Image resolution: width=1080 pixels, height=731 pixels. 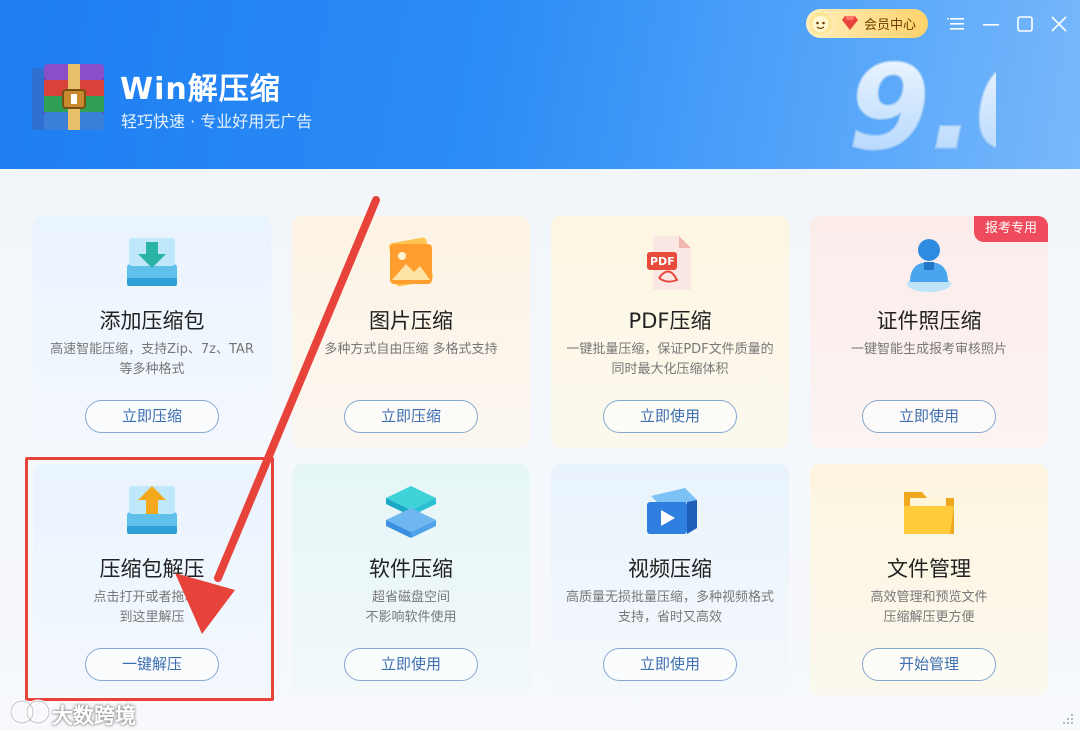 What do you see at coordinates (152, 262) in the screenshot?
I see `add-archive-icon` at bounding box center [152, 262].